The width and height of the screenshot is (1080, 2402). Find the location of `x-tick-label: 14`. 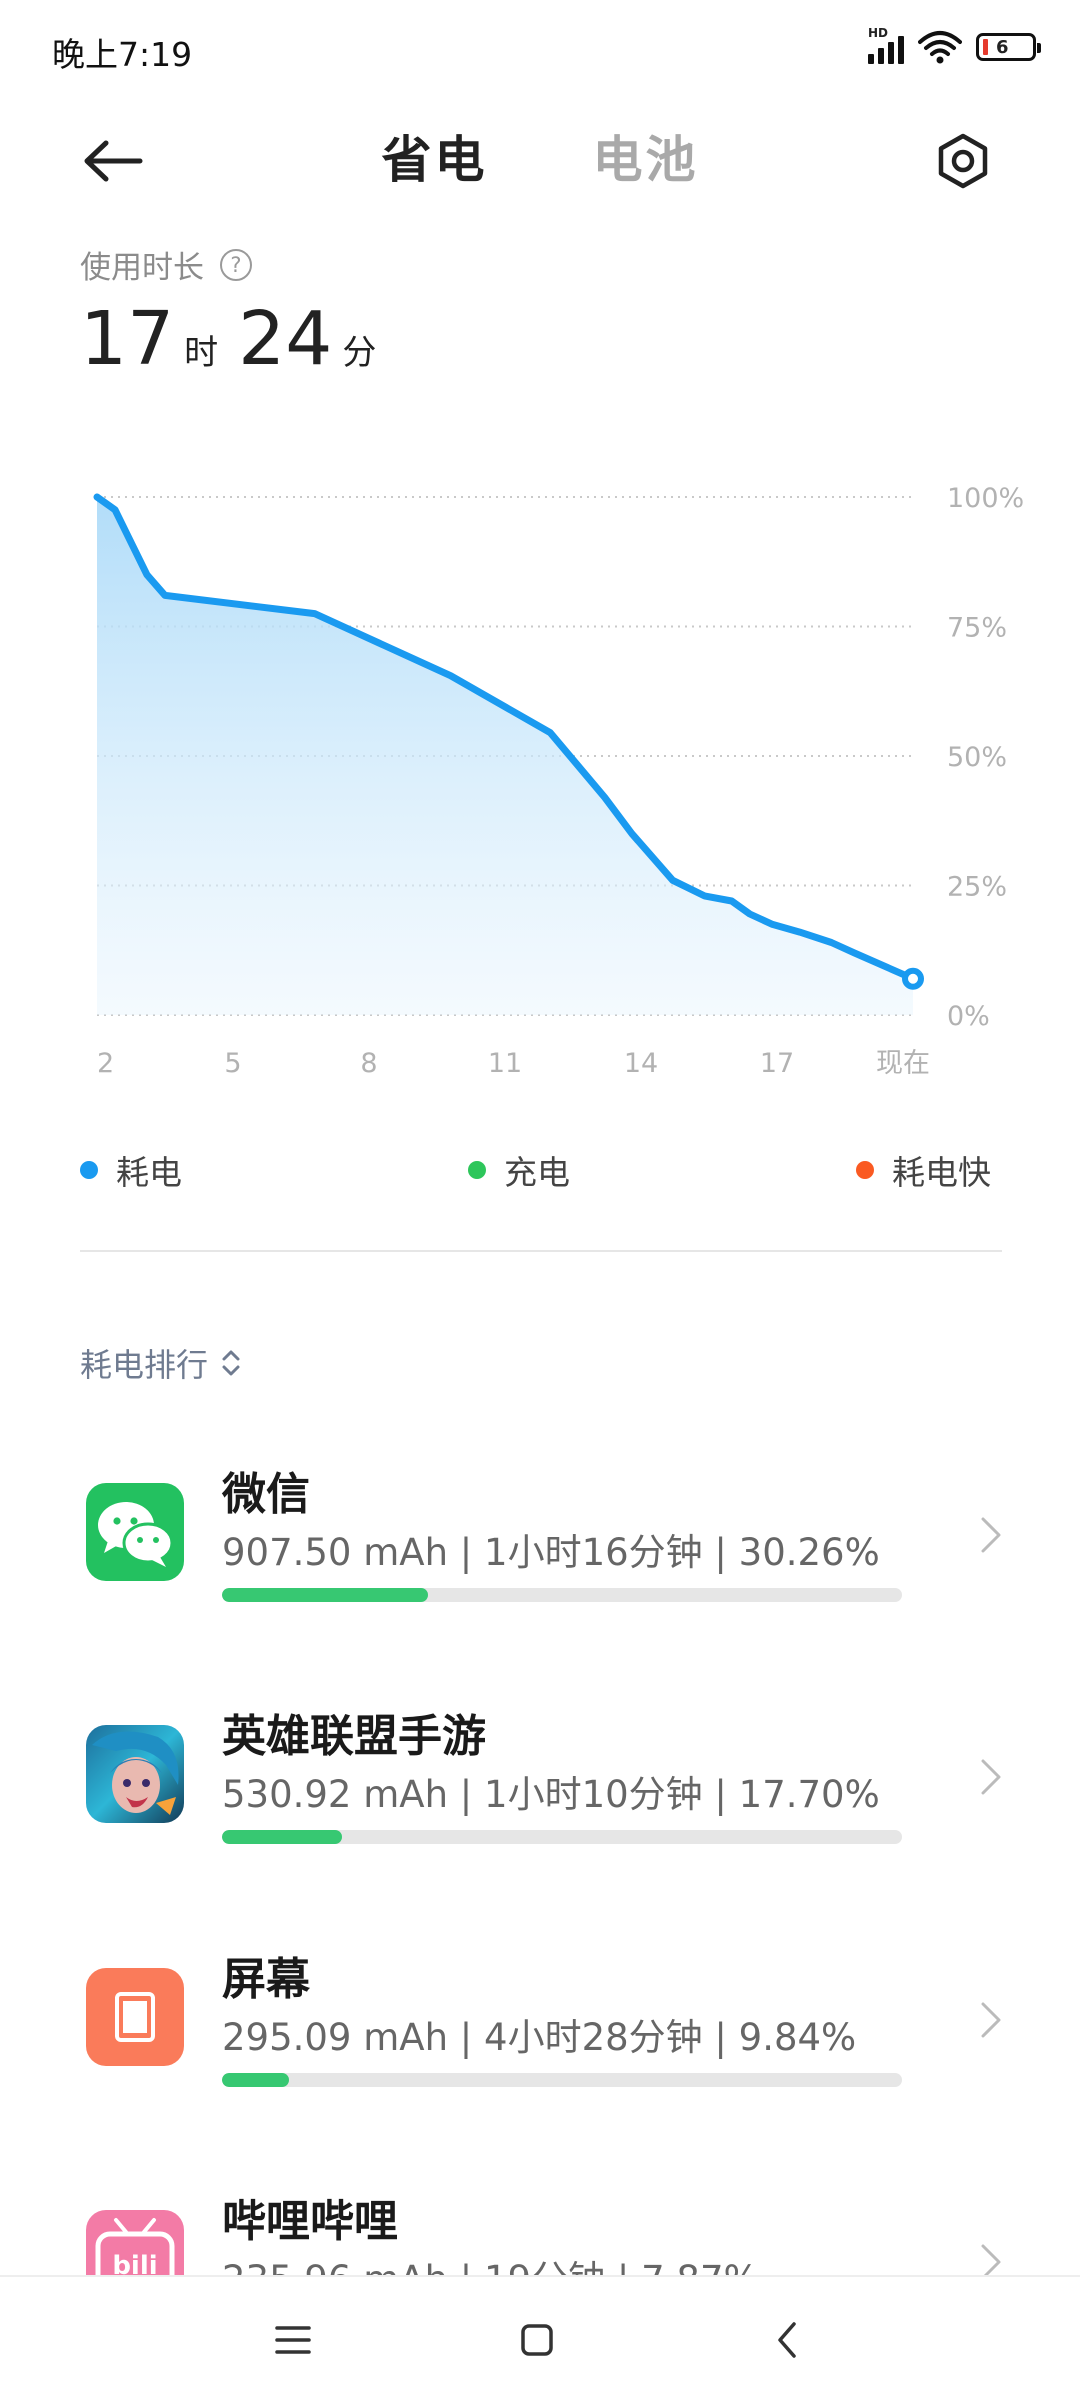

x-tick-label: 14 is located at coordinates (641, 1063).